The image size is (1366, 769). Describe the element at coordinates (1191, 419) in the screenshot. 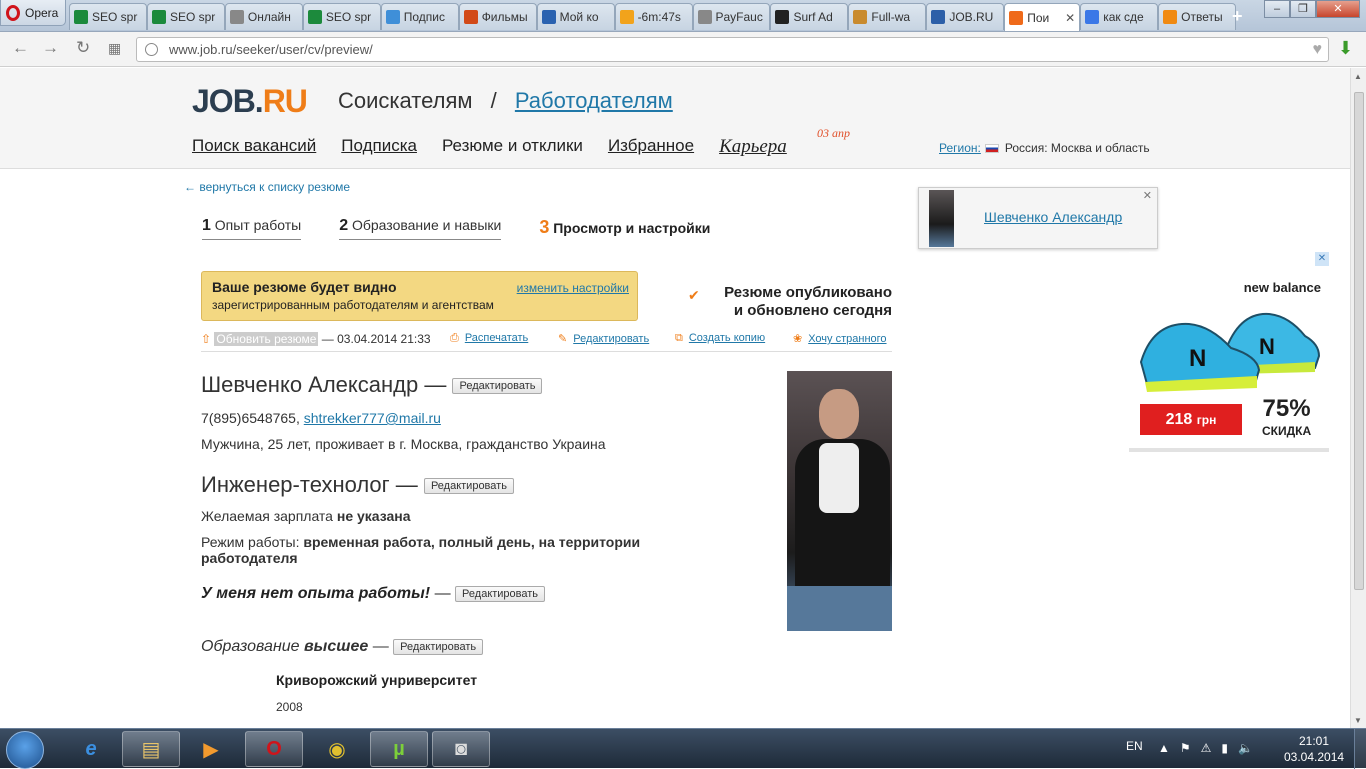

I see `ad-price: 218 грн` at that location.